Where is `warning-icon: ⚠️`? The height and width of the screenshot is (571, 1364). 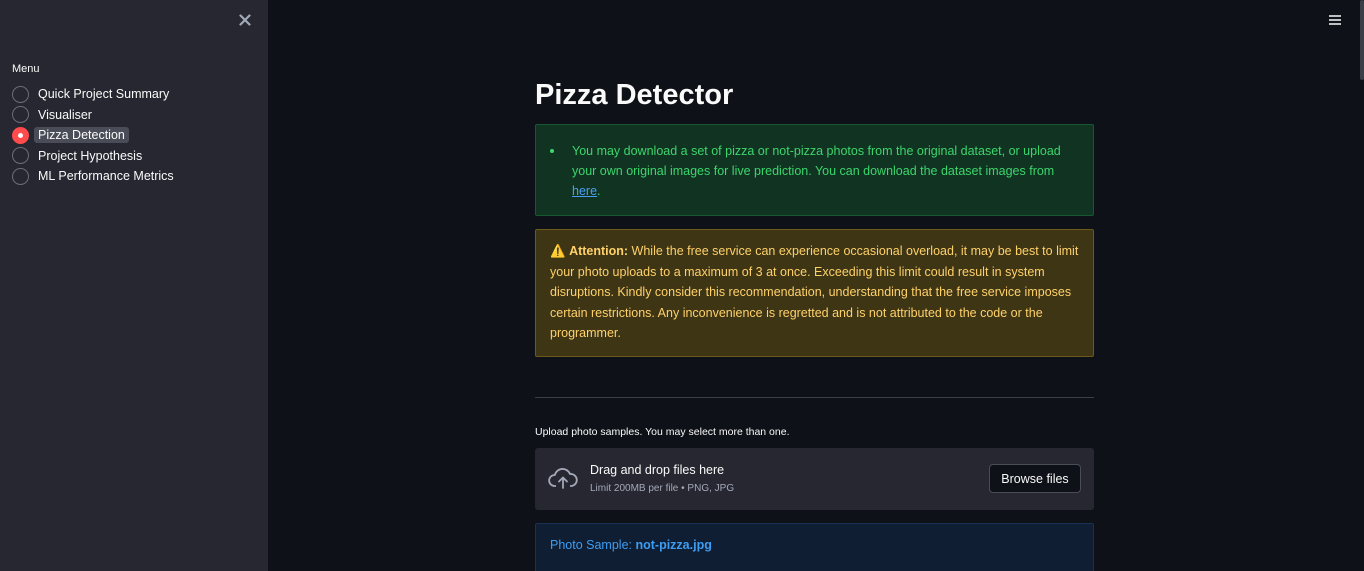
warning-icon: ⚠️ is located at coordinates (558, 251).